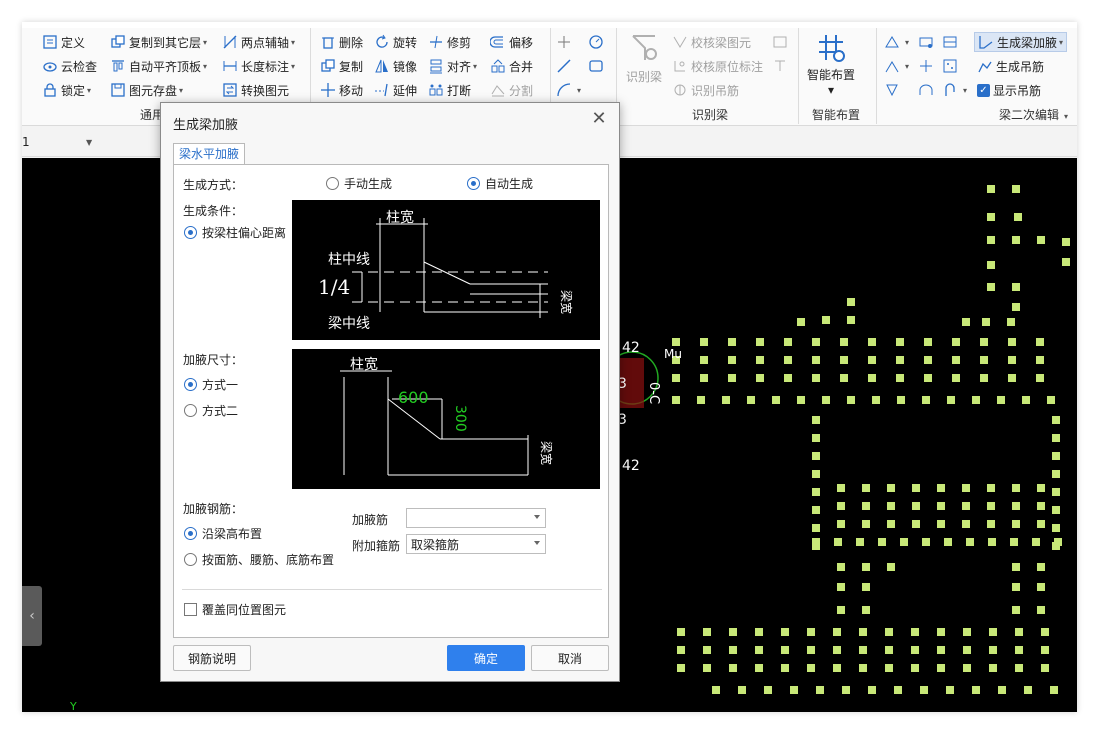 This screenshot has height=732, width=1098. What do you see at coordinates (158, 66) in the screenshot?
I see `auto-align-top-button: 自动平齐顶板 ▾` at bounding box center [158, 66].